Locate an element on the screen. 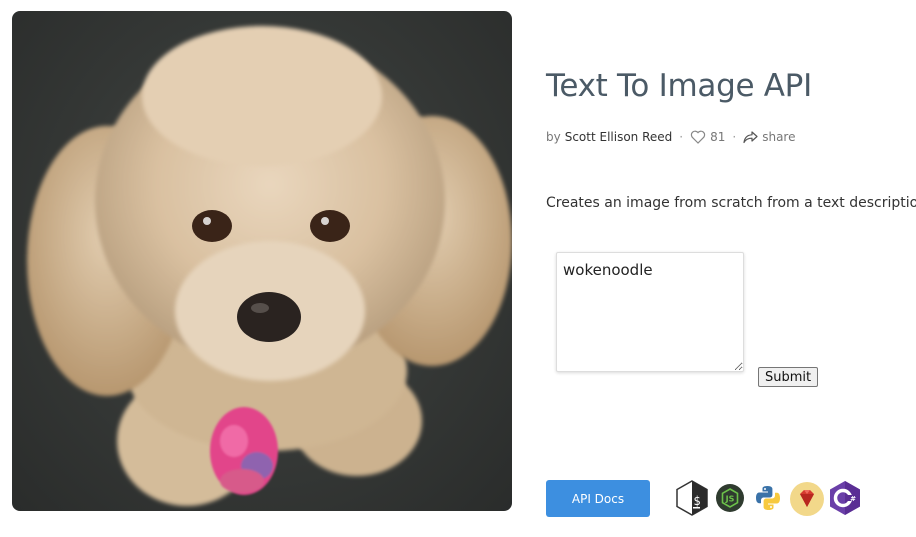  page-title: Text To Image API is located at coordinates (679, 86).